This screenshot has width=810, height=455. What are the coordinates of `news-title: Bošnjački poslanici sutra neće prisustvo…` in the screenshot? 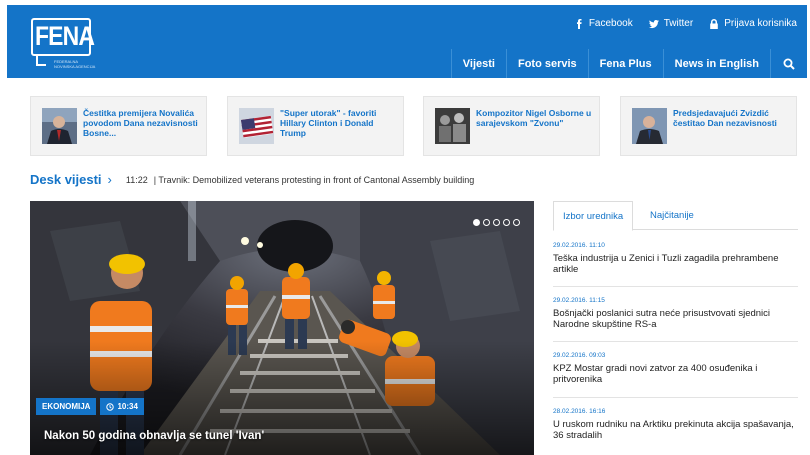 It's located at (675, 319).